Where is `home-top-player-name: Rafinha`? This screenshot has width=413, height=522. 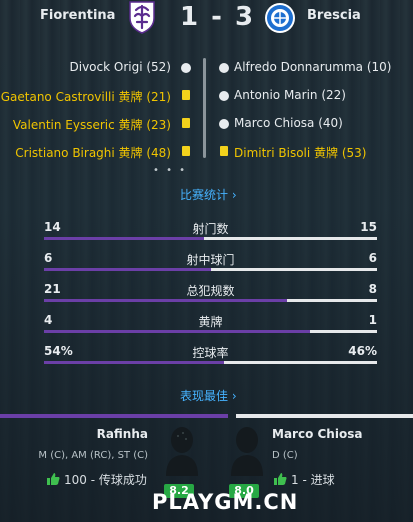
home-top-player-name: Rafinha is located at coordinates (122, 434).